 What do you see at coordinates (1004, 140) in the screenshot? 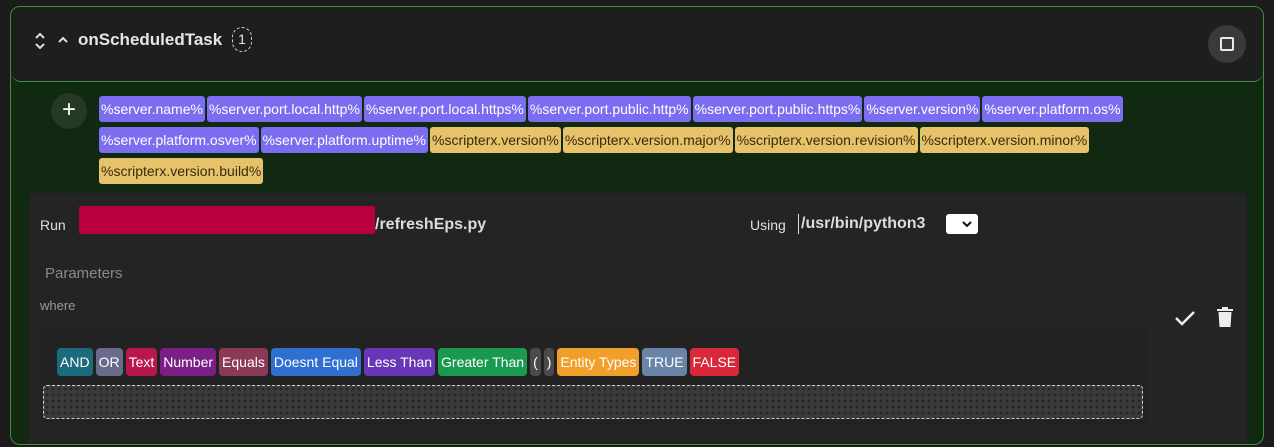
I see `variable-chip: %scripterx.version.minor%` at bounding box center [1004, 140].